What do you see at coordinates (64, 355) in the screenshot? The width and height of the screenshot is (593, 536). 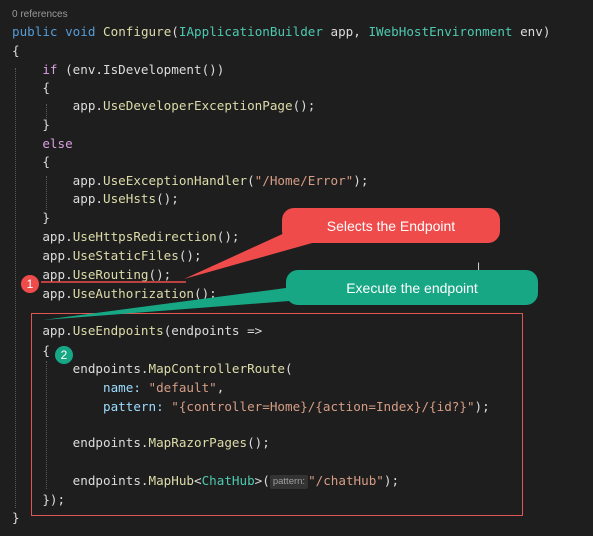 I see `step-badge-2: 2` at bounding box center [64, 355].